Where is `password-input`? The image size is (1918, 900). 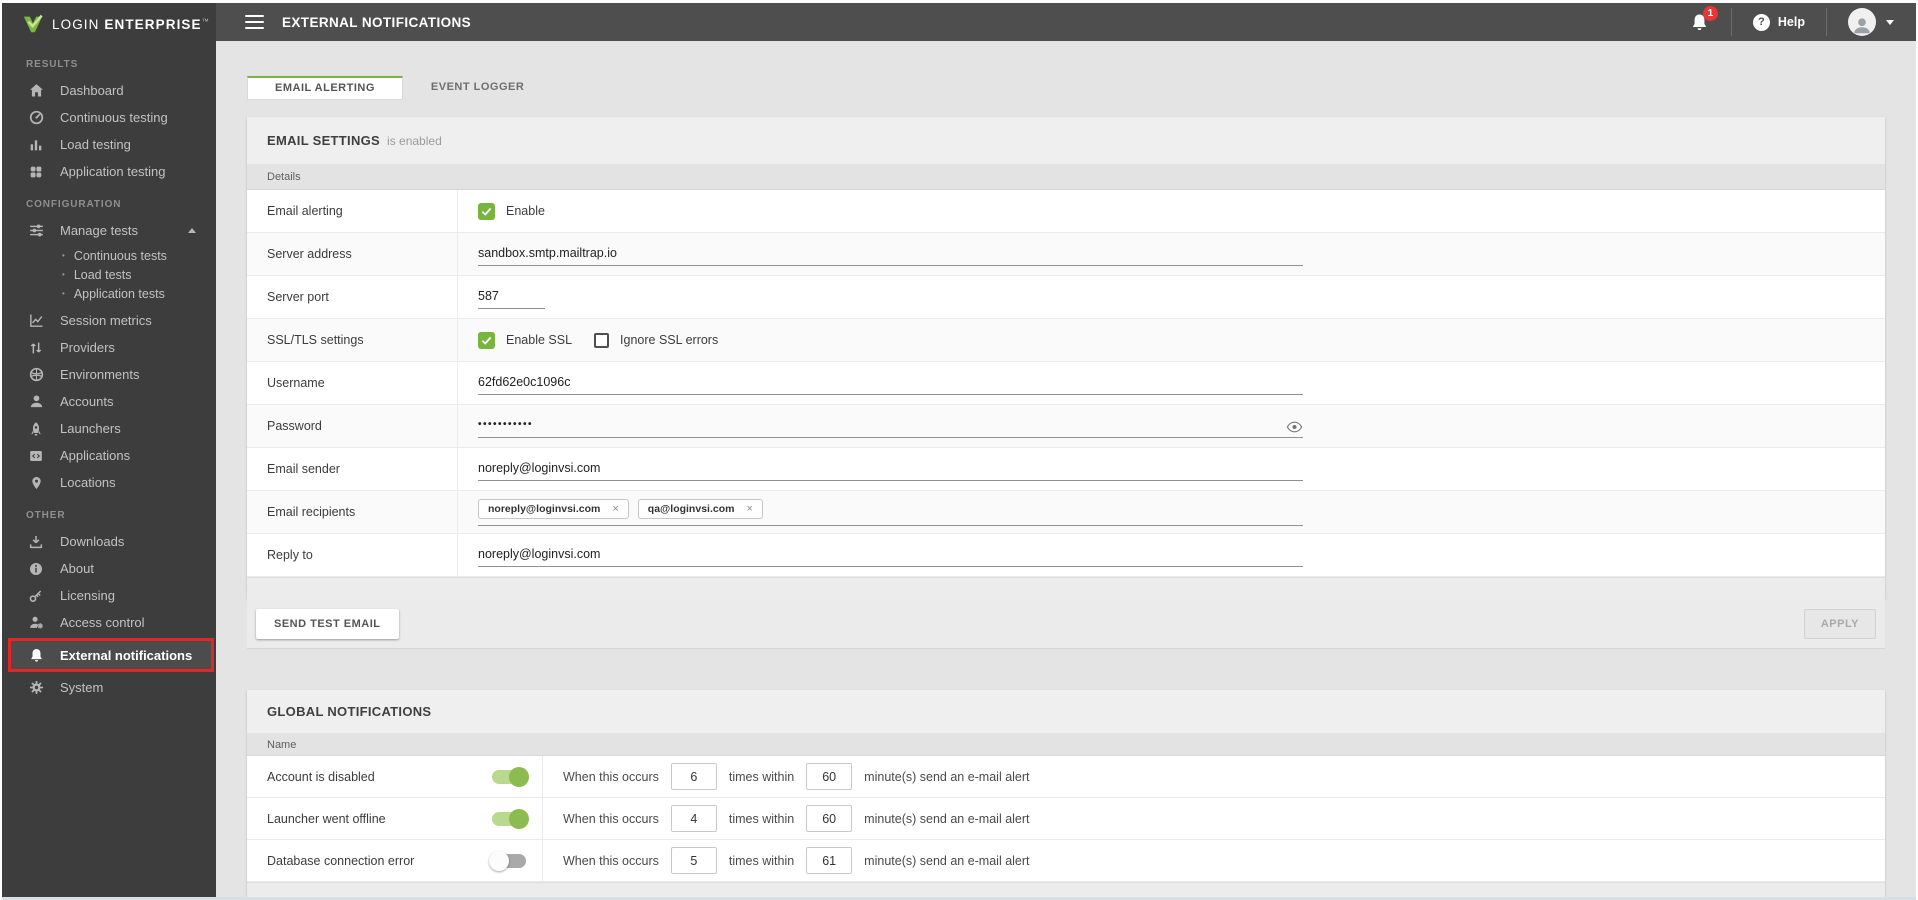 password-input is located at coordinates (890, 426).